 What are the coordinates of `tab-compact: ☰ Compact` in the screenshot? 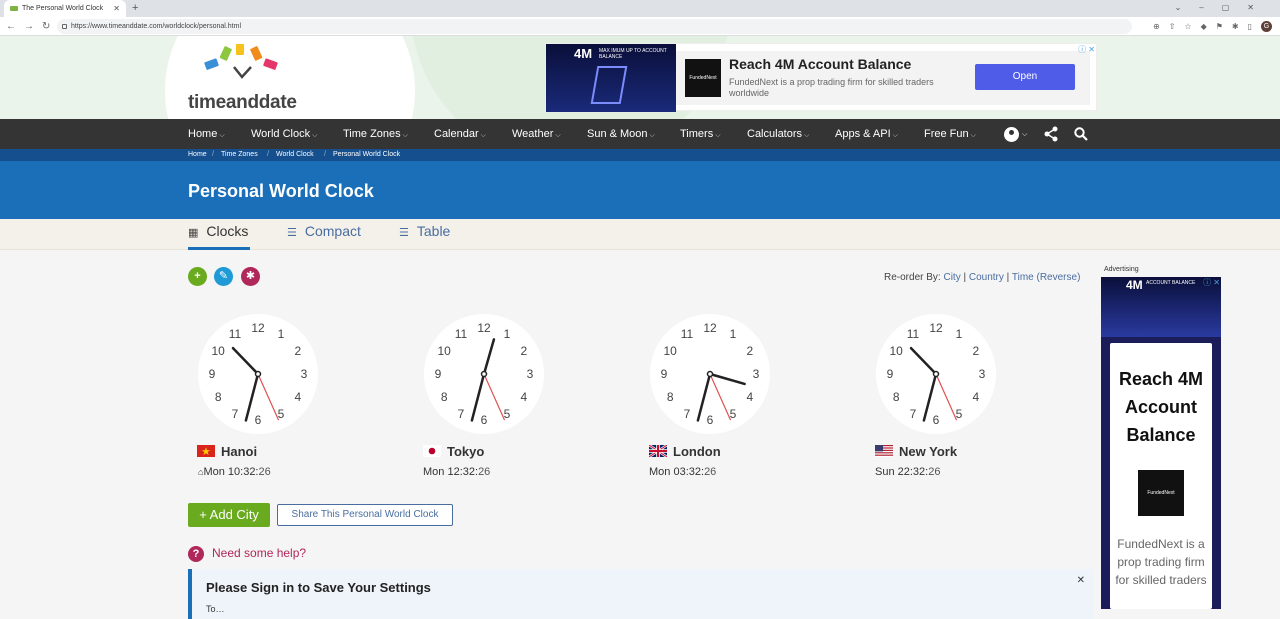 It's located at (324, 234).